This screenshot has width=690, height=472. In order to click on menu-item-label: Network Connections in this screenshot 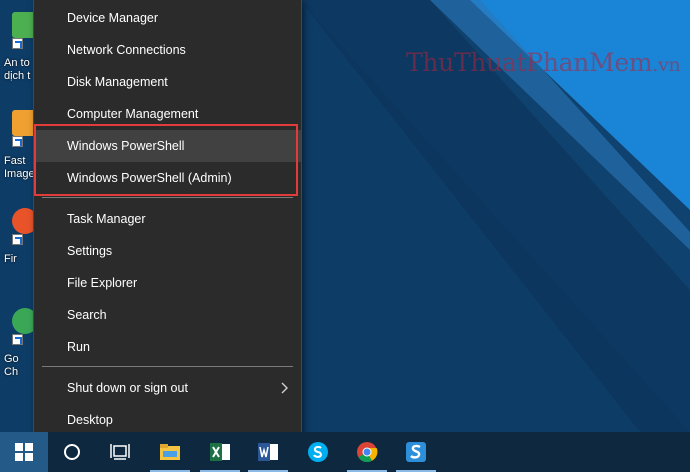, I will do `click(126, 50)`.